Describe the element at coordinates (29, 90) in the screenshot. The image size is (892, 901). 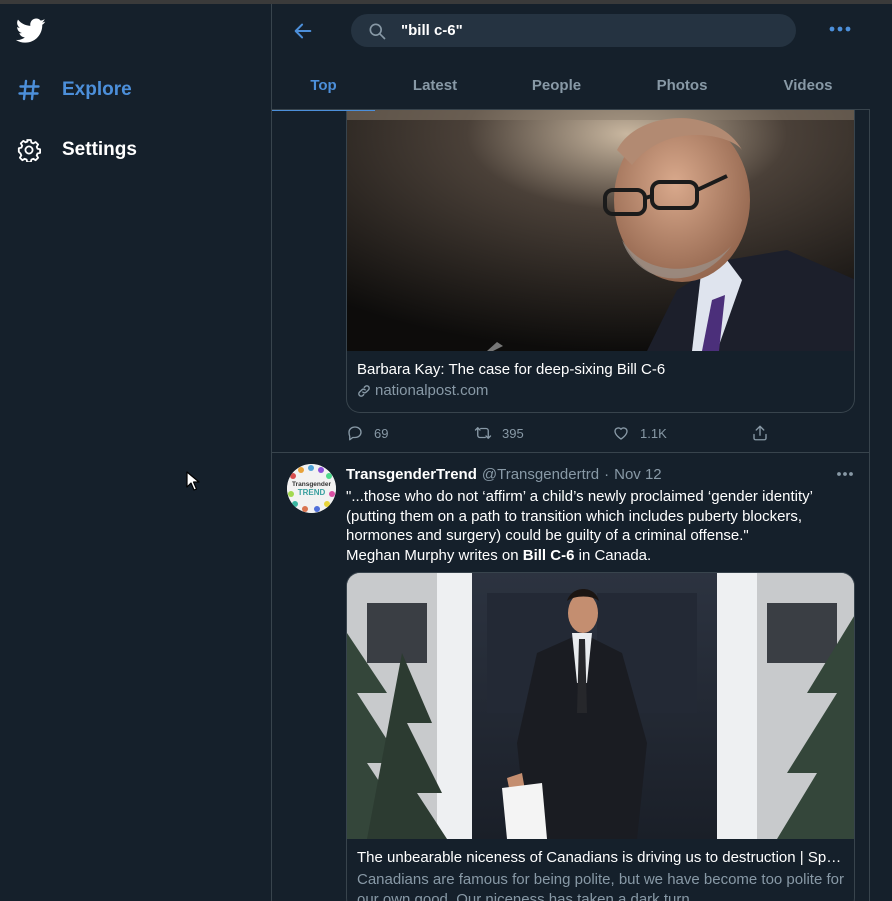
I see `hashtag-icon` at that location.